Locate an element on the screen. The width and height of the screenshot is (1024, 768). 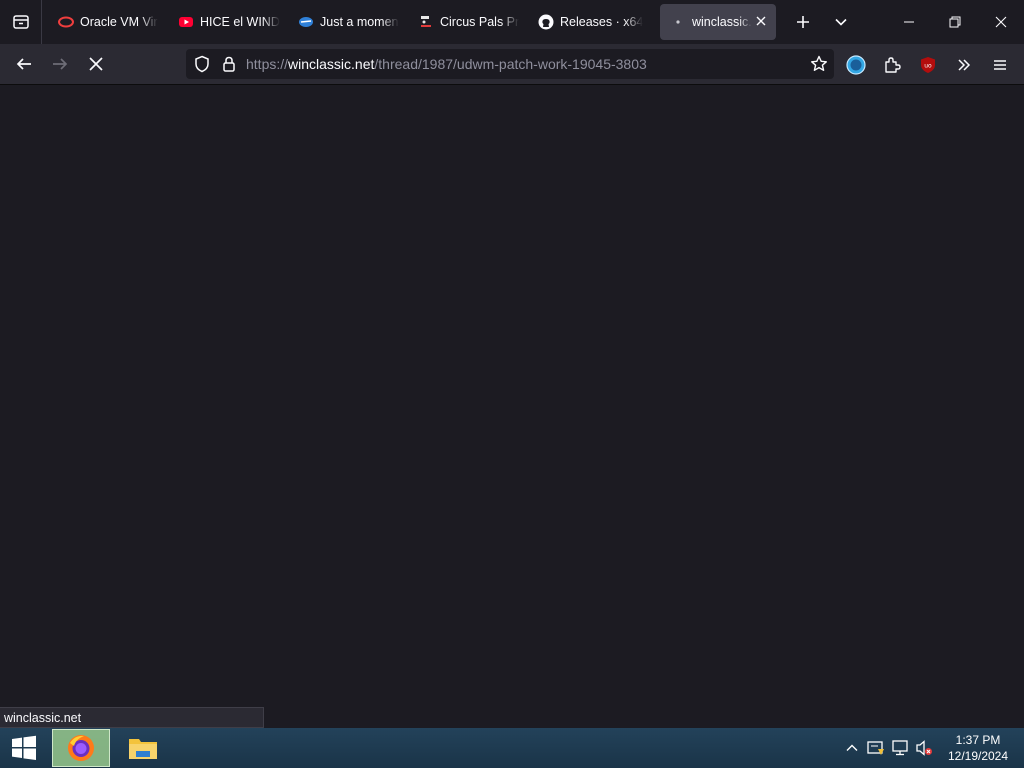
double-chevron-right-icon is located at coordinates (964, 64).